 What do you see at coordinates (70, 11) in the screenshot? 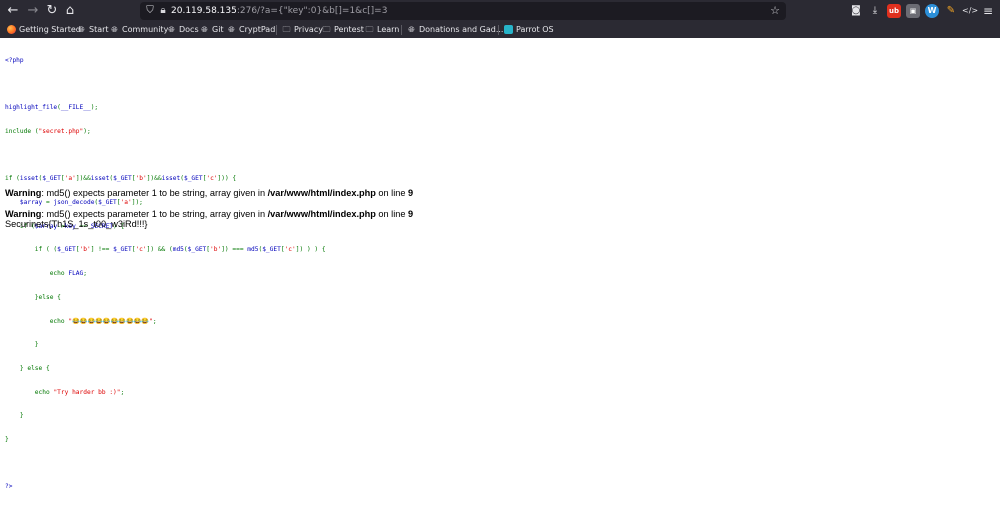
I see `home-icon: ⌂` at bounding box center [70, 11].